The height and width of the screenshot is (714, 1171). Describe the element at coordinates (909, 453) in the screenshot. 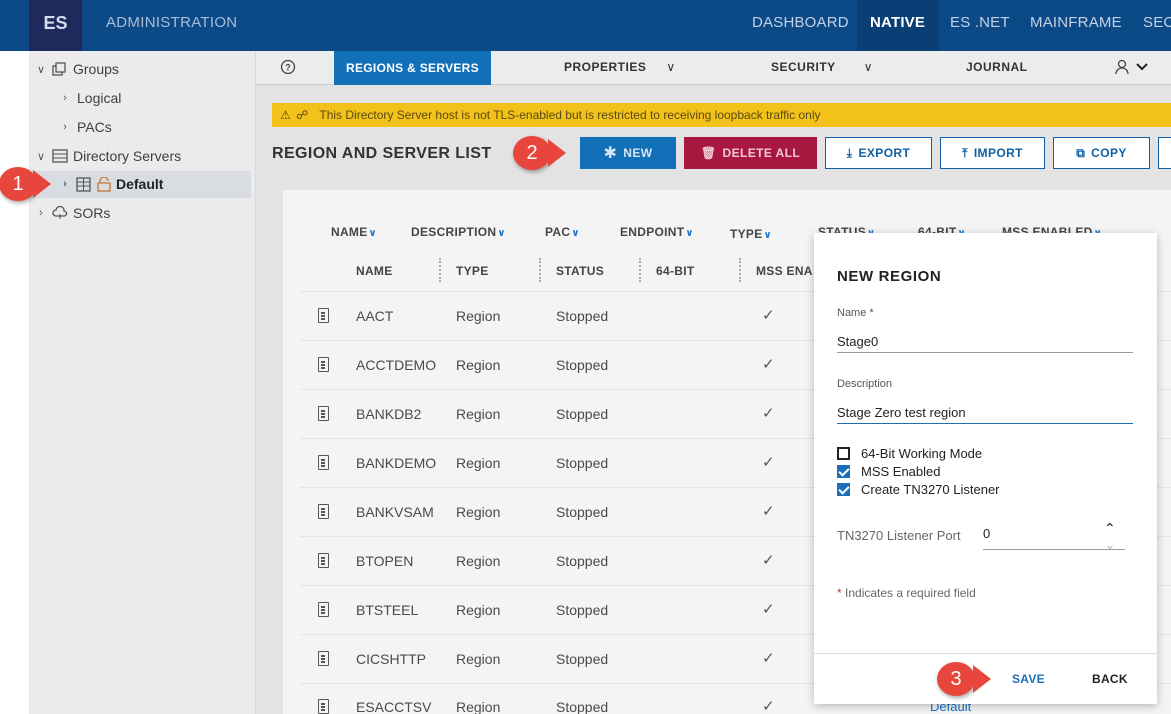

I see `checkbox-64bit-row: 64-Bit Working Mode` at that location.